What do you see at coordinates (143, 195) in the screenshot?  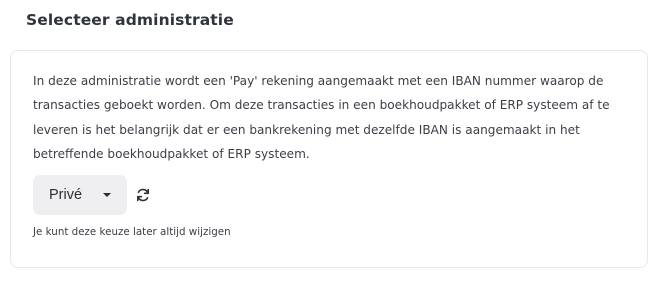 I see `refresh-icon` at bounding box center [143, 195].